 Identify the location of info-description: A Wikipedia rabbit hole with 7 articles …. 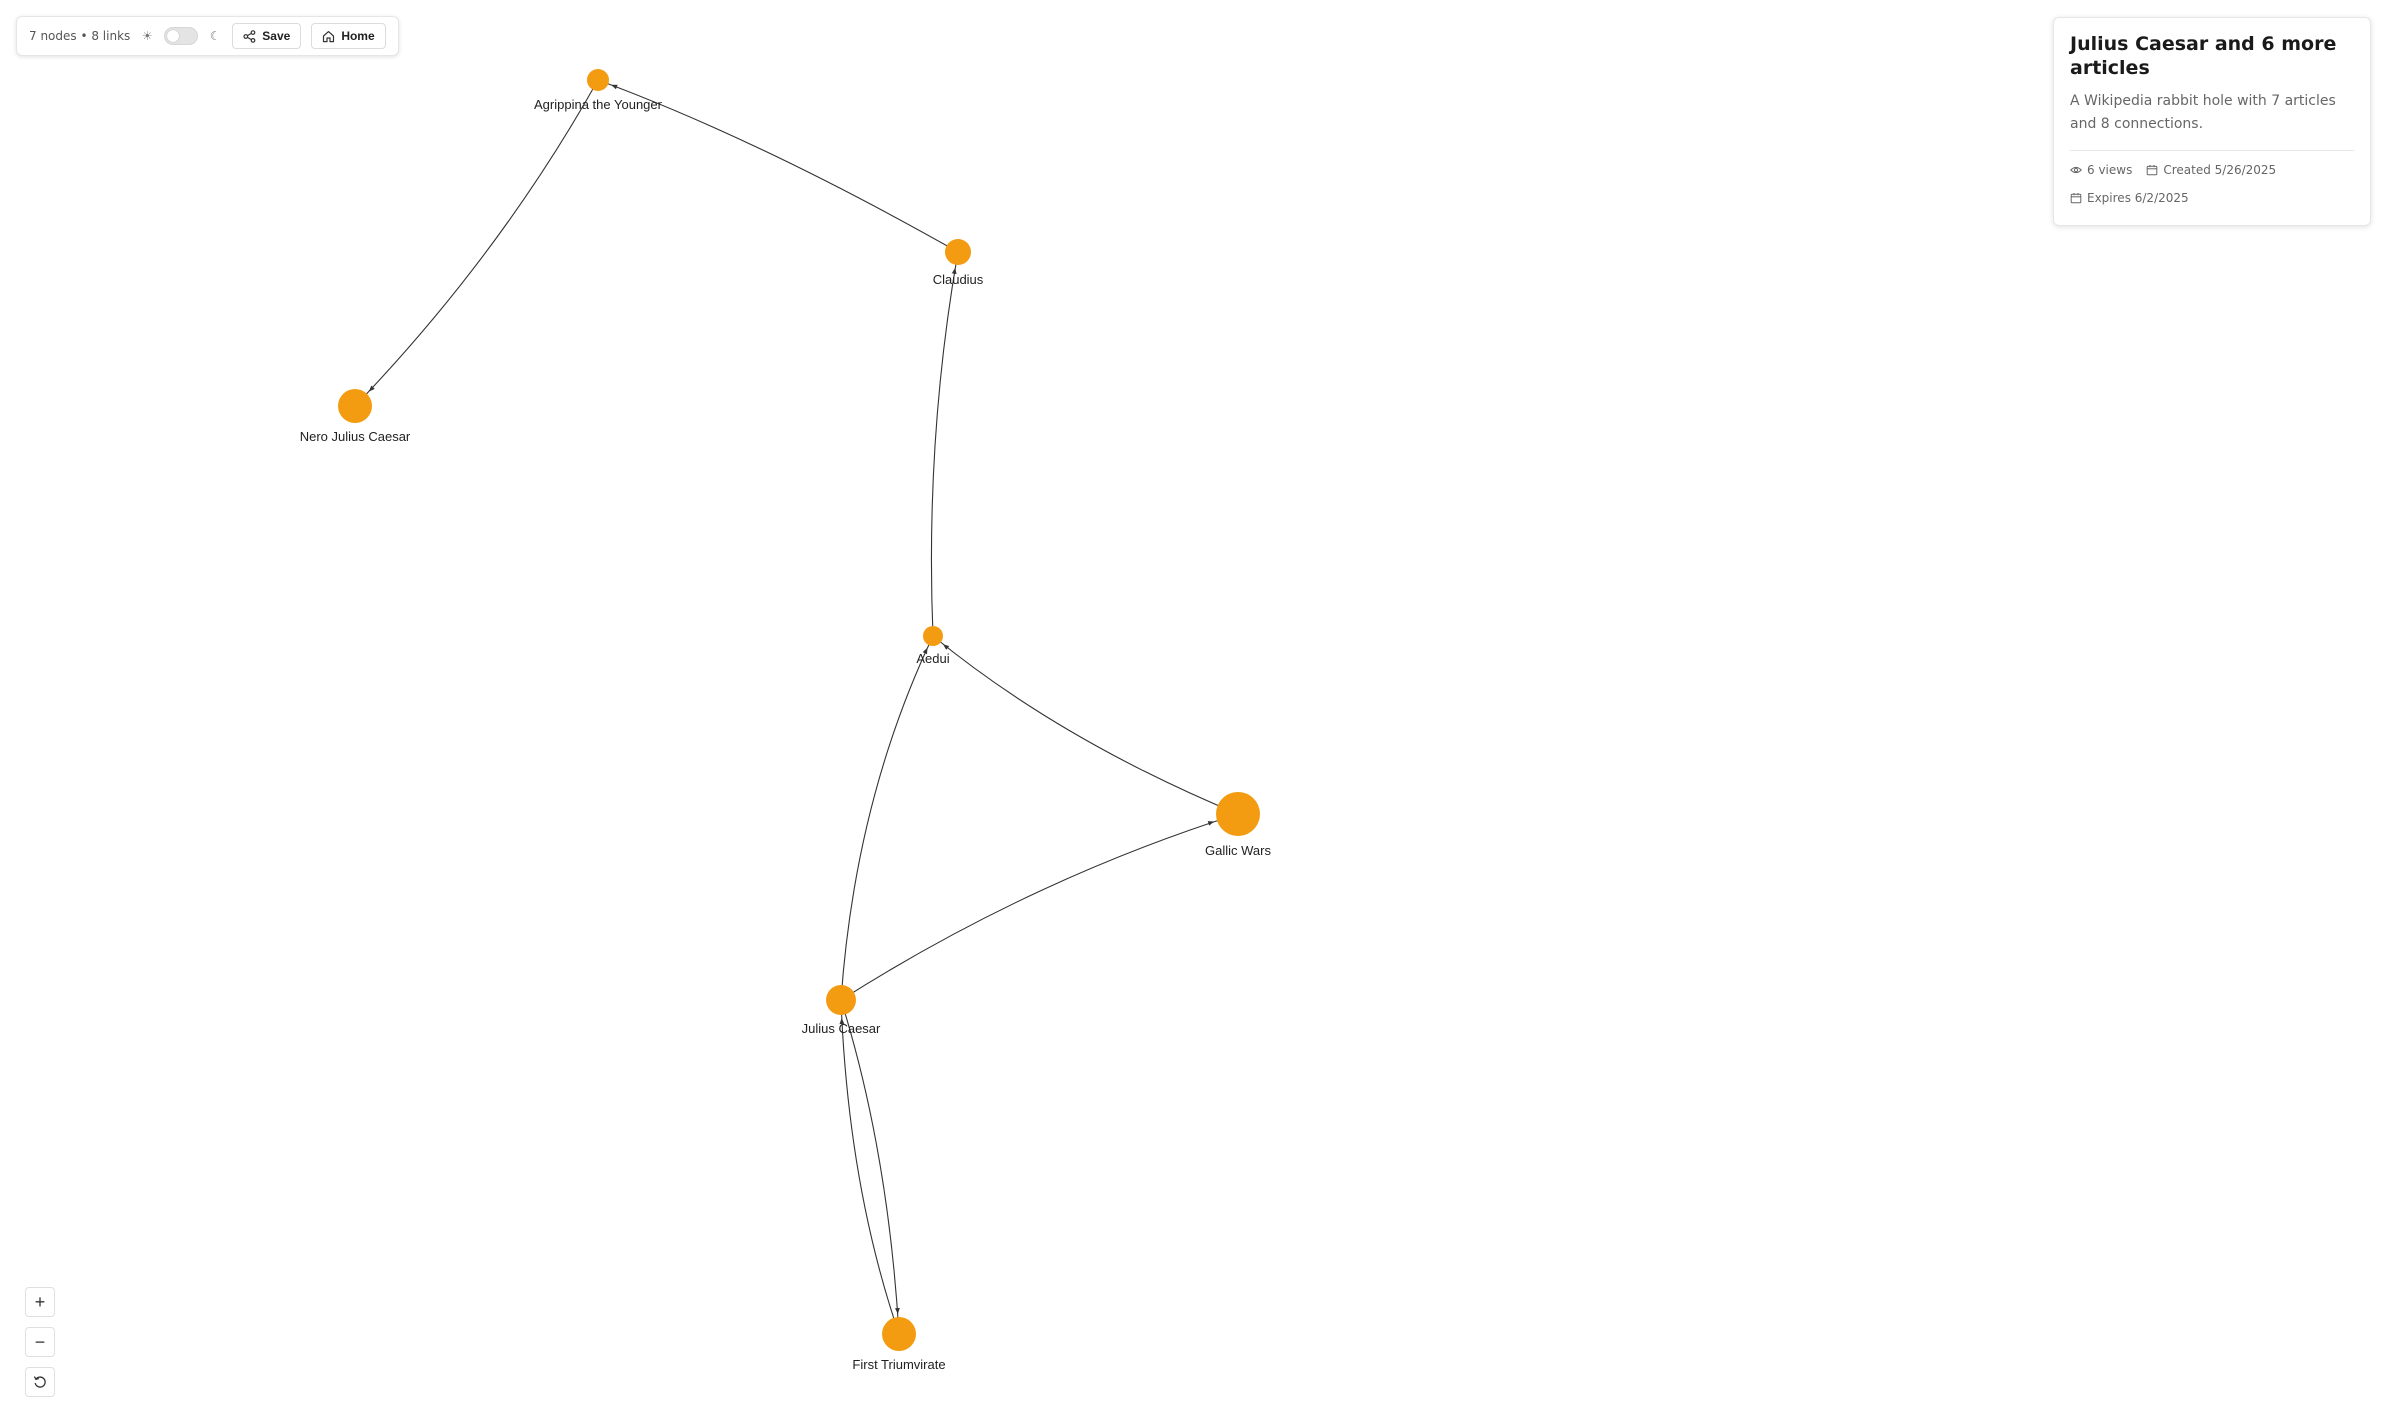
(2203, 112).